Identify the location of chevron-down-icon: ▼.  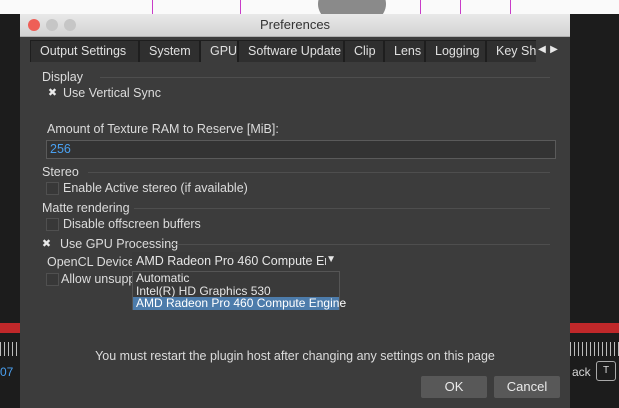
(331, 259).